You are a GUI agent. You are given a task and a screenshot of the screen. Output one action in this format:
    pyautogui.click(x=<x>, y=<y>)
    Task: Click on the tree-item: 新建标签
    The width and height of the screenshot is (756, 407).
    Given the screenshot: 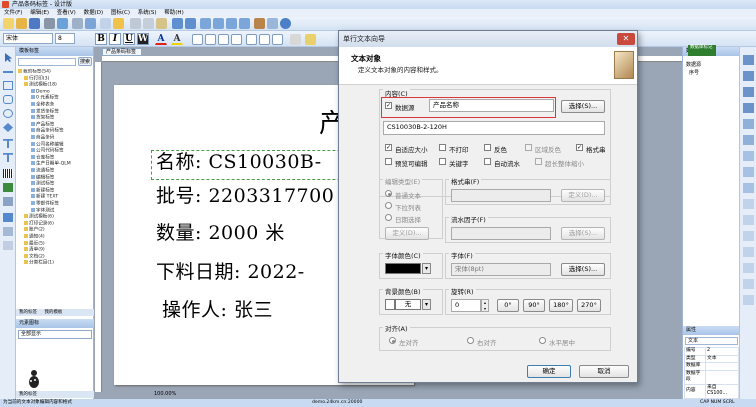 What is the action you would take?
    pyautogui.click(x=42, y=191)
    